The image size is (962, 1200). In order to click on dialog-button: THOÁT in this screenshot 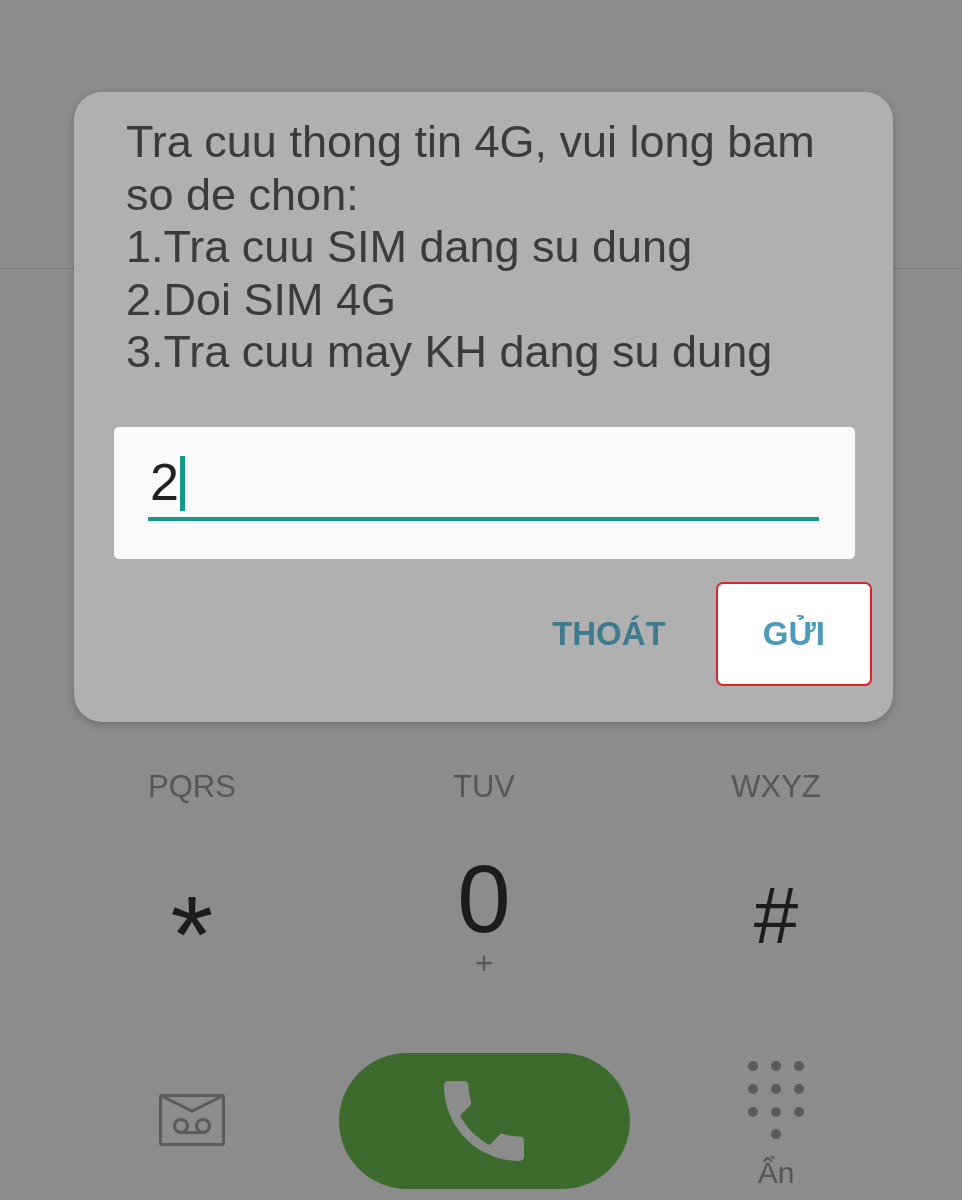, I will do `click(609, 633)`.